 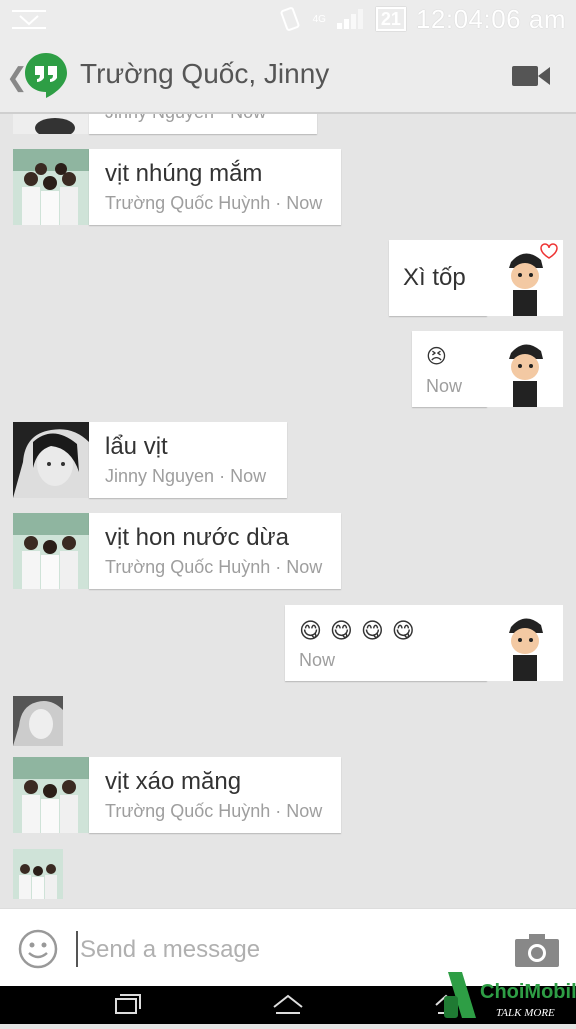 I want to click on camera-icon, so click(x=537, y=950).